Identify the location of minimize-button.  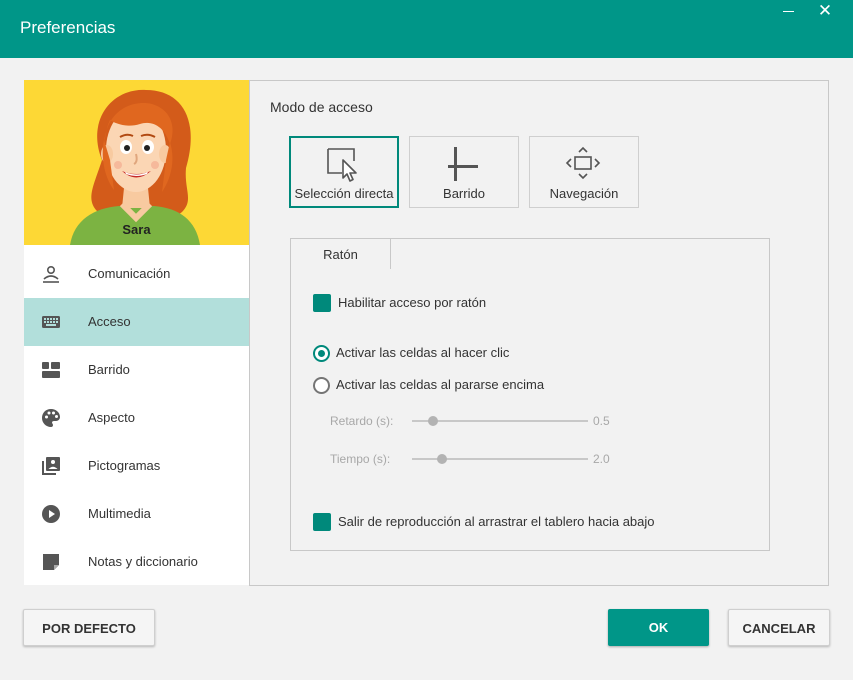
(789, 12).